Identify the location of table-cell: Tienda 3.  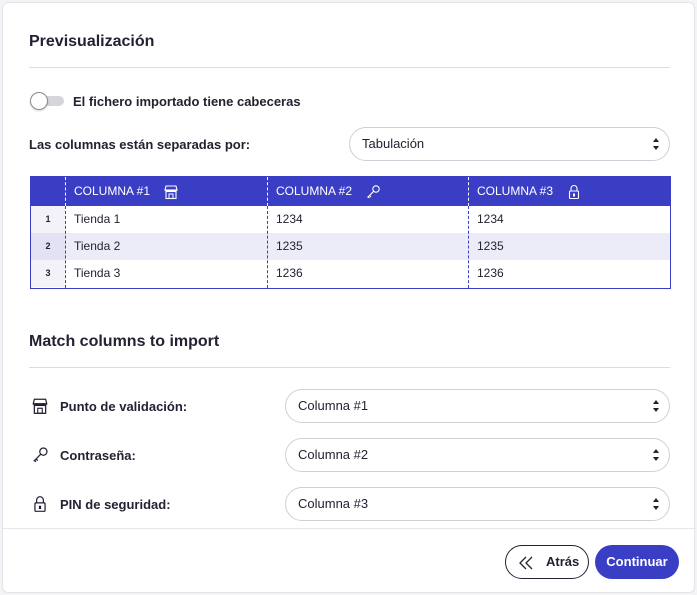
(97, 273).